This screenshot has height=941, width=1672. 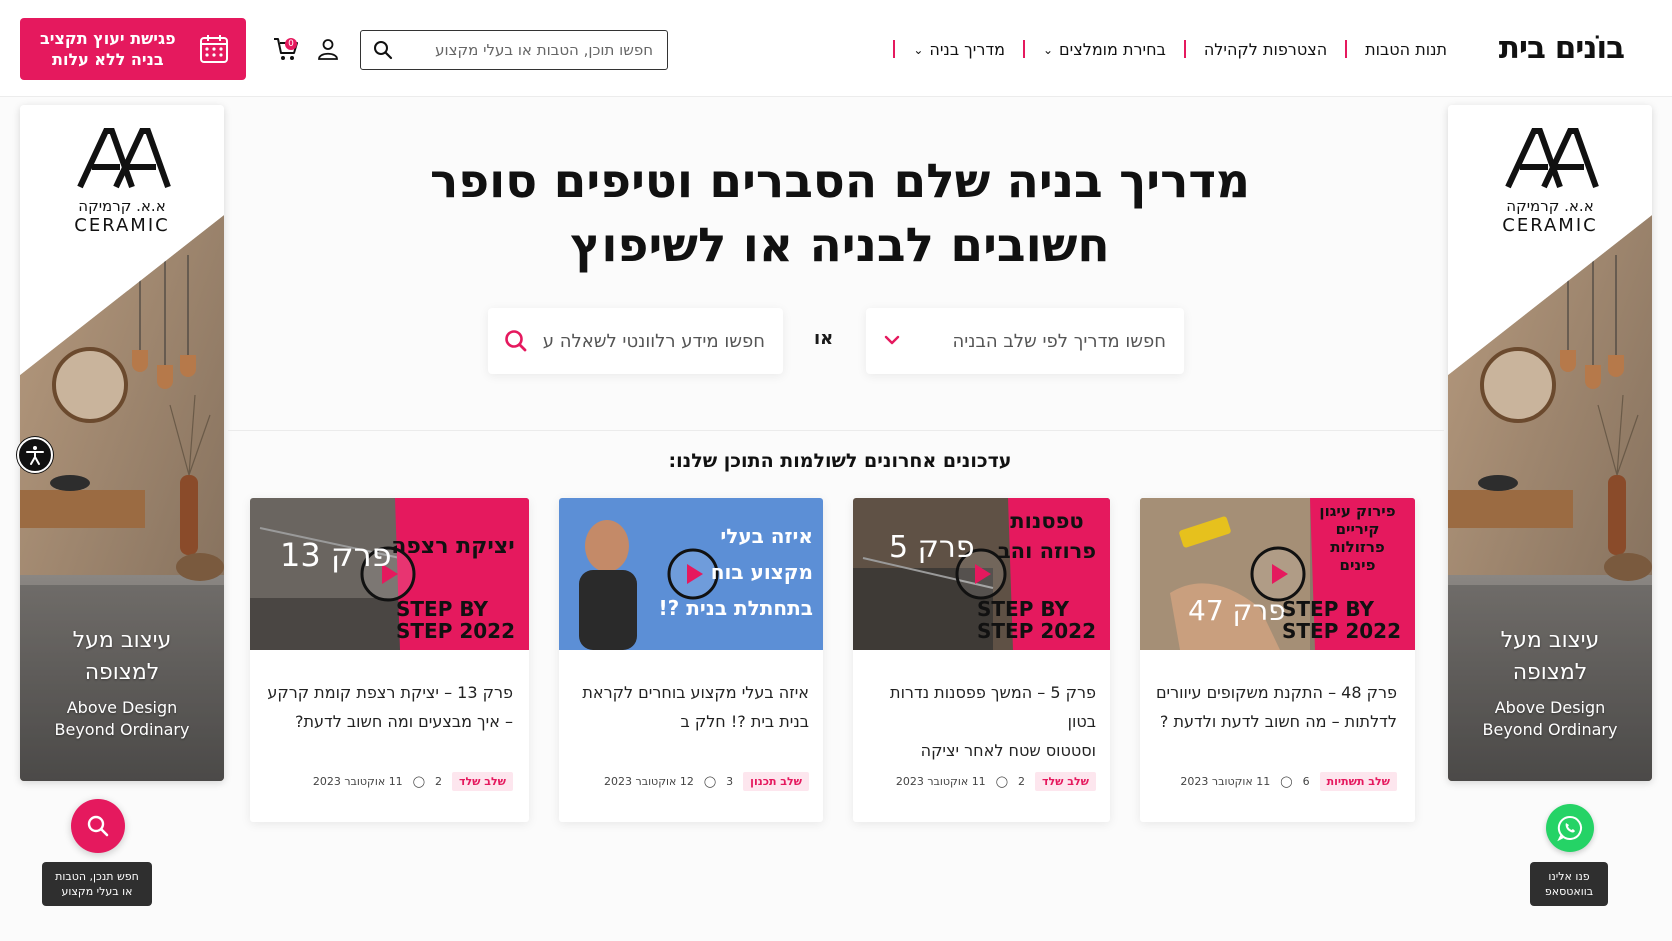 I want to click on thumb-caption-line: יציקת רצפה, so click(x=453, y=546).